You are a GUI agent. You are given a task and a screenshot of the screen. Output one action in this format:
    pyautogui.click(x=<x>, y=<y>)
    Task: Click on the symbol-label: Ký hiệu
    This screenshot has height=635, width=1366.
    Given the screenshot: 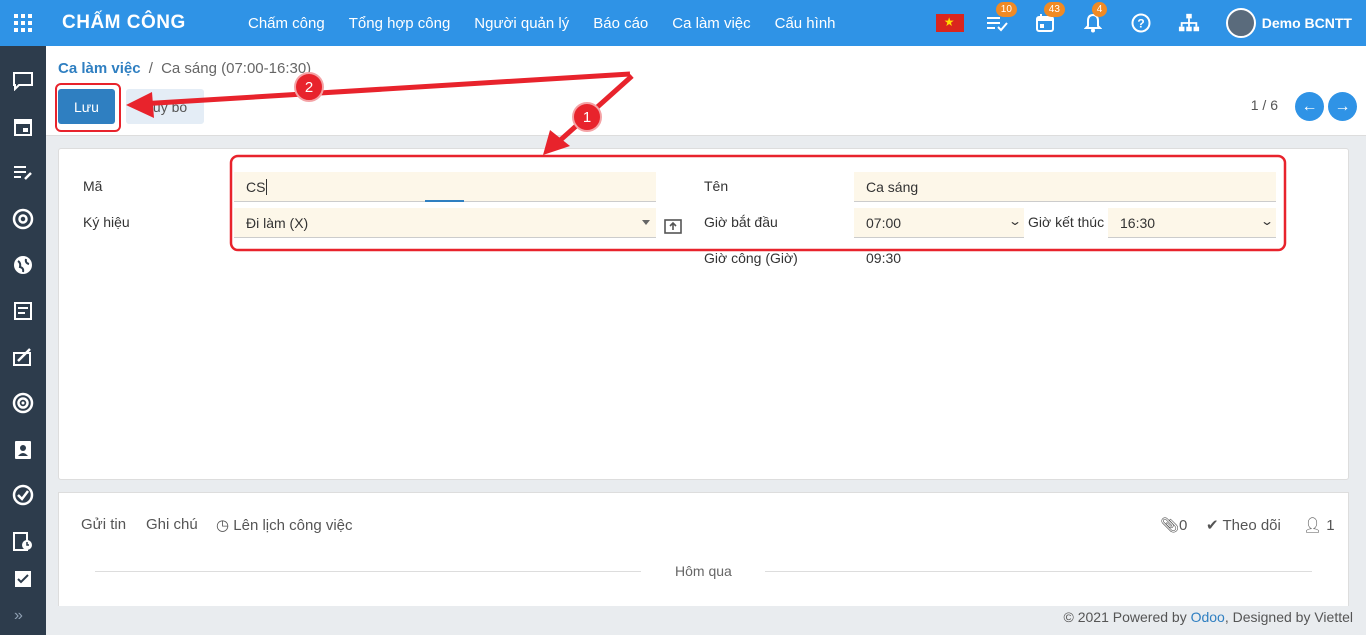 What is the action you would take?
    pyautogui.click(x=106, y=222)
    